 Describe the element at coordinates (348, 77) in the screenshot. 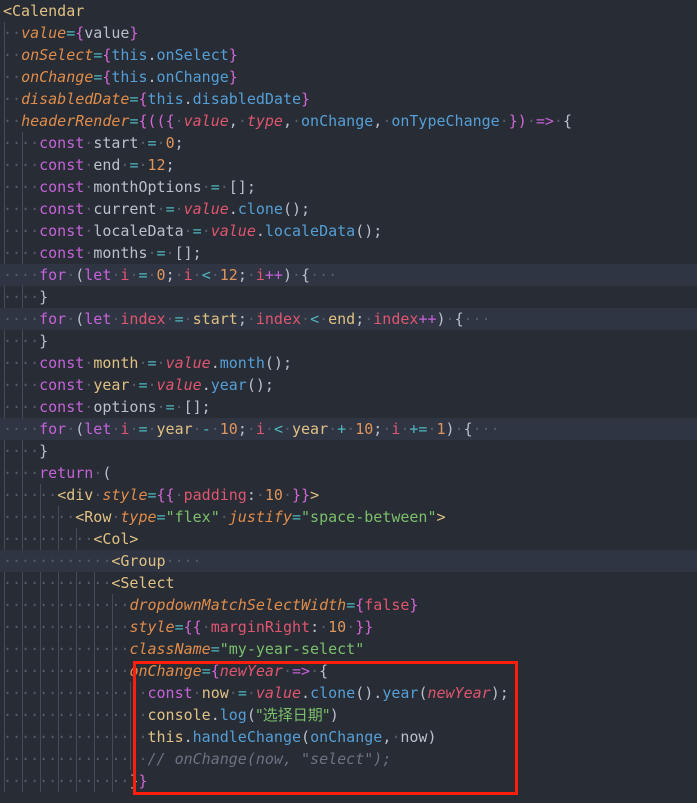

I see `code-line: ··onChange={this.onChange}` at that location.